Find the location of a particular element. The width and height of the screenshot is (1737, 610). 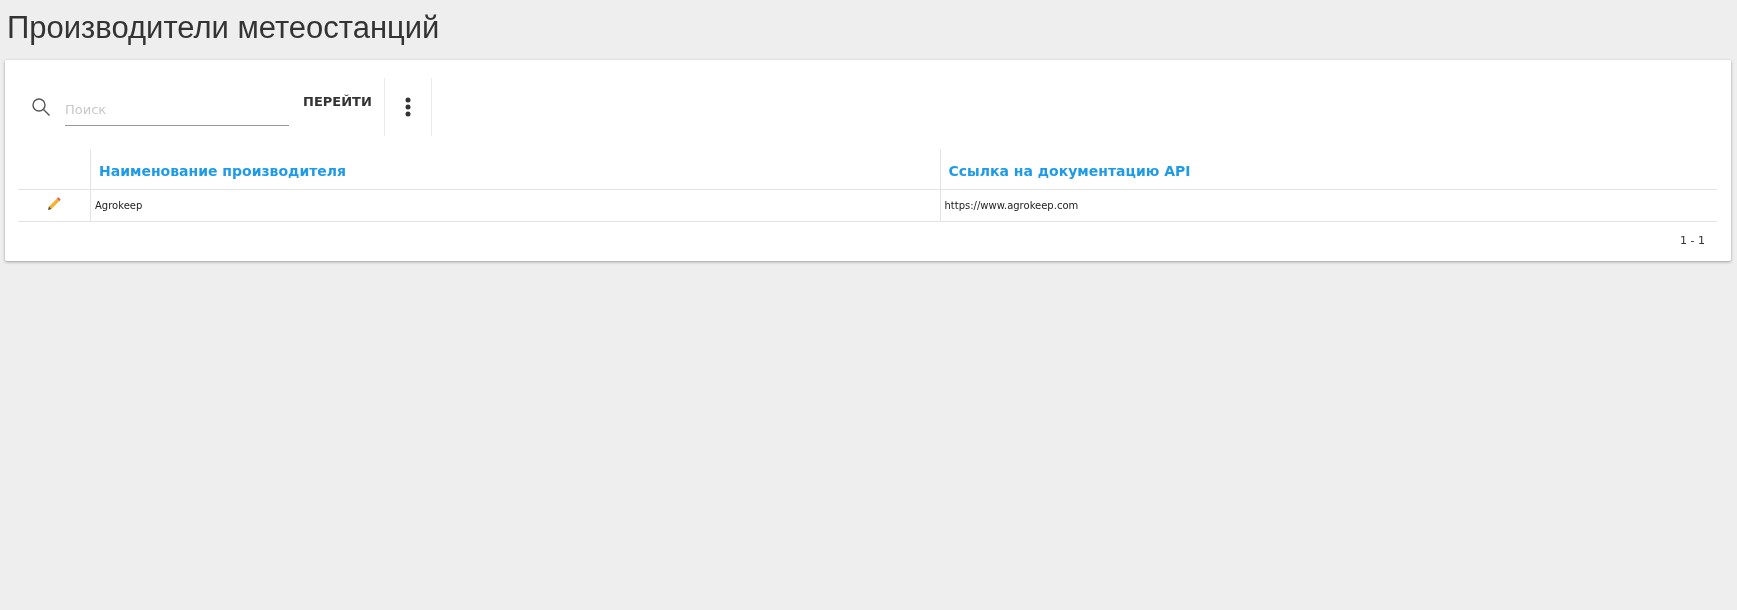

page-title: Производители метеостанций is located at coordinates (224, 28).